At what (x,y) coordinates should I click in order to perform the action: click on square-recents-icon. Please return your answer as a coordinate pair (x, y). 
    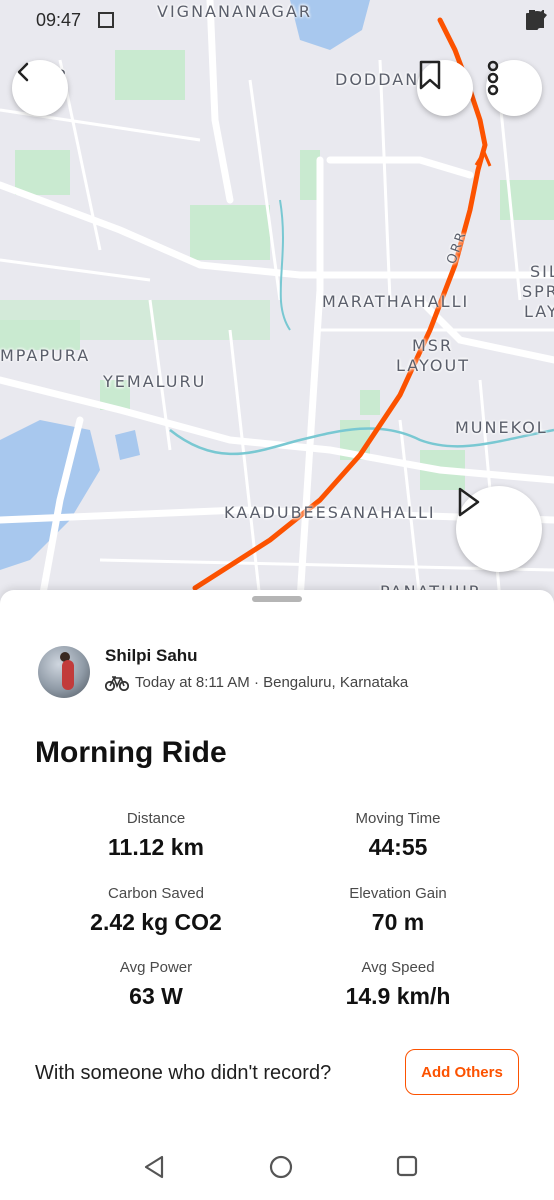
    Looking at the image, I should click on (407, 1166).